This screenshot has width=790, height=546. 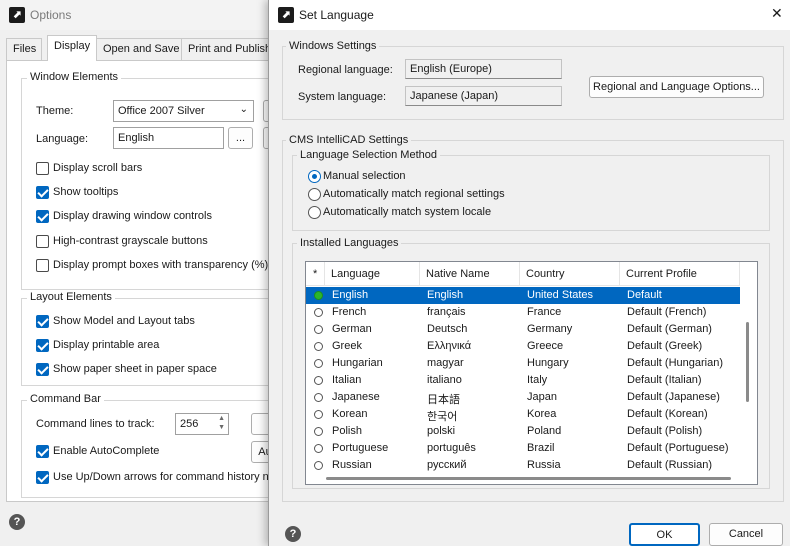 What do you see at coordinates (137, 15) in the screenshot?
I see `options-titlebar: ⬈ Options` at bounding box center [137, 15].